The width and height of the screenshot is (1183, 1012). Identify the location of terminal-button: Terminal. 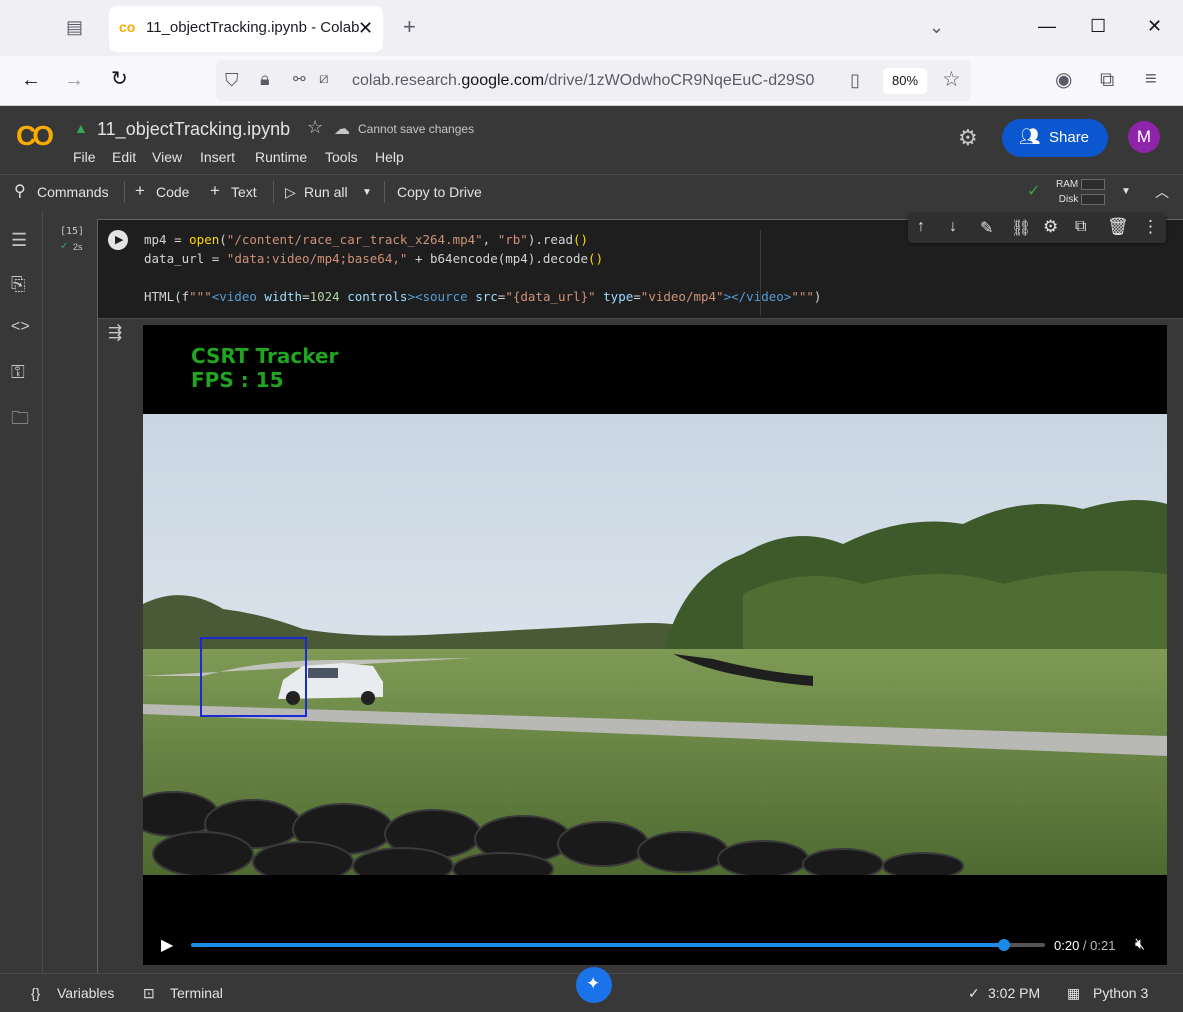
(196, 993).